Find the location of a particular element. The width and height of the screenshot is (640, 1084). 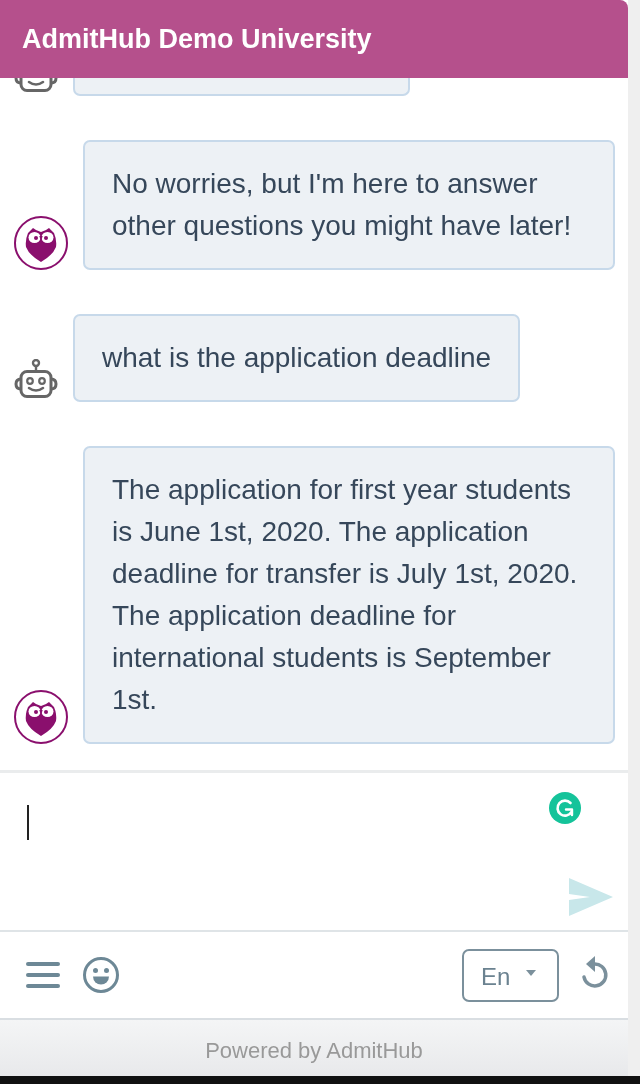

smiley-icon is located at coordinates (101, 975).